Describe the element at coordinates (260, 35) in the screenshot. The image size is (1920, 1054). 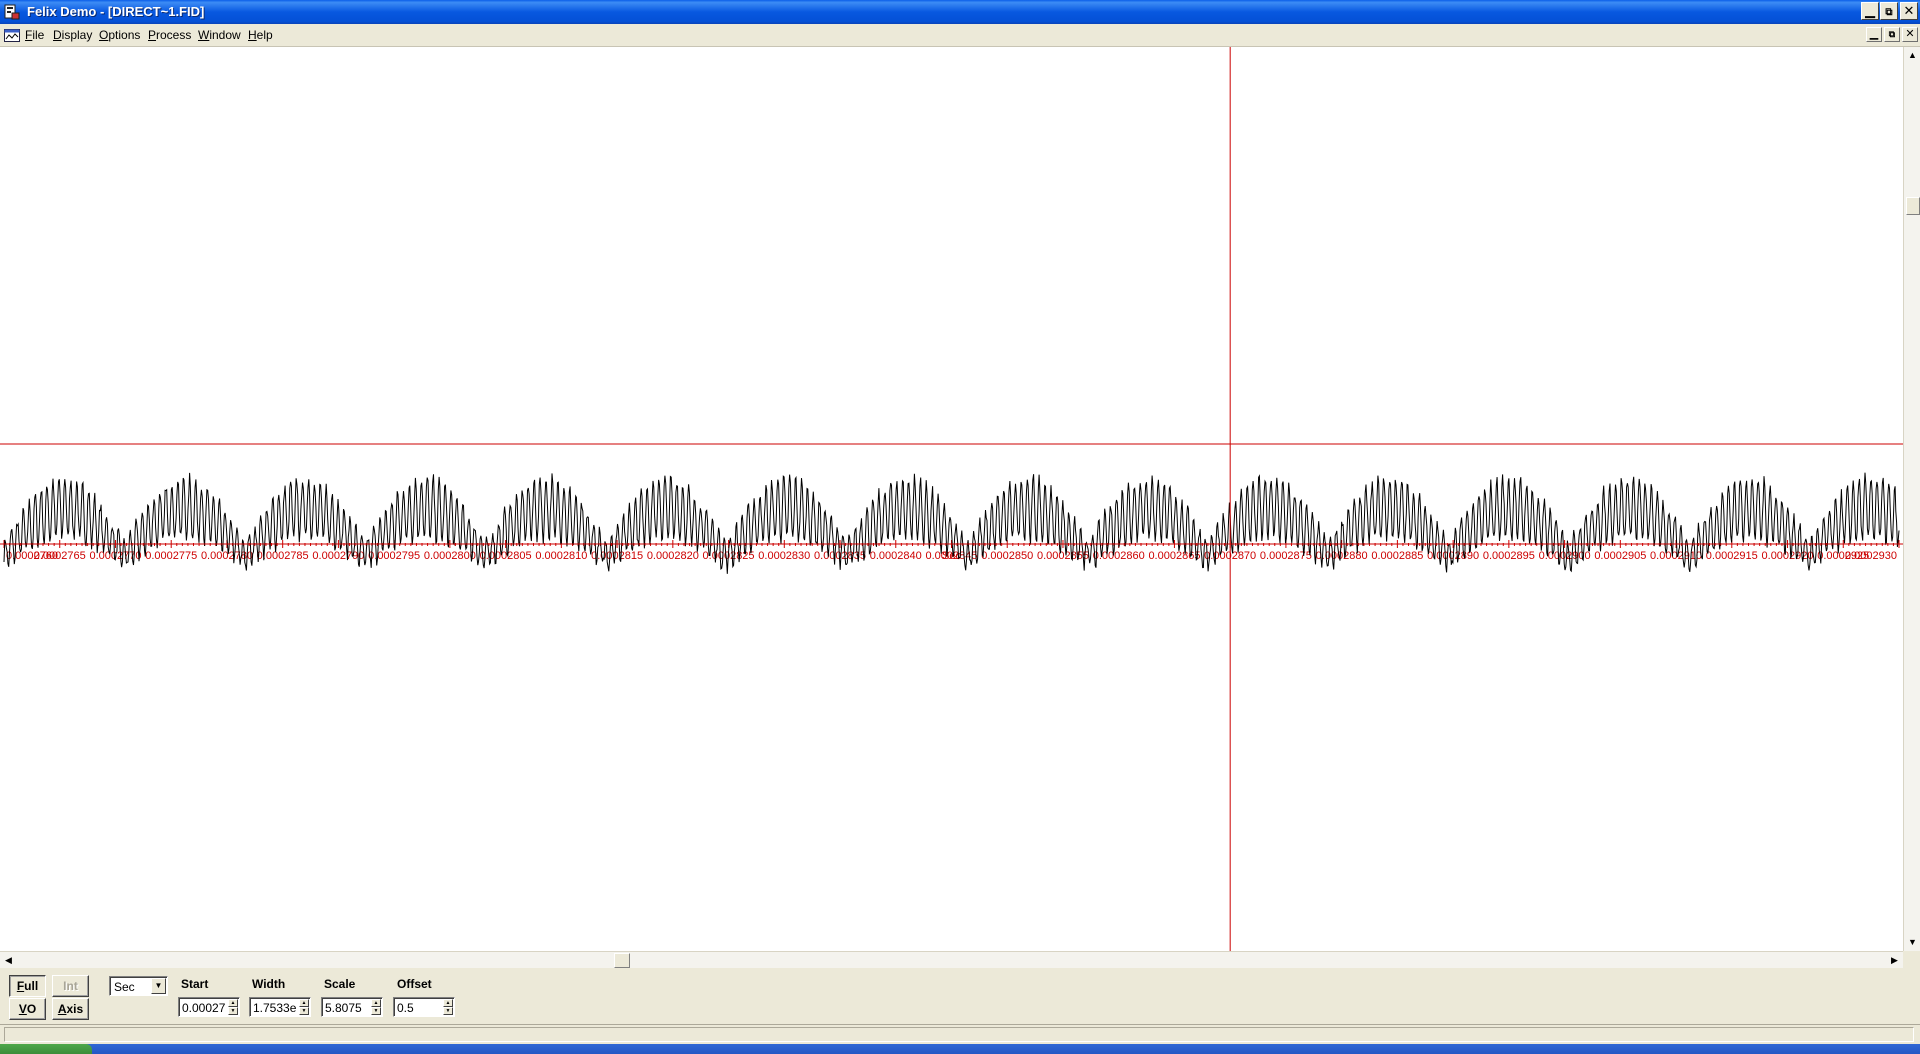
I see `menu-help: Help` at that location.